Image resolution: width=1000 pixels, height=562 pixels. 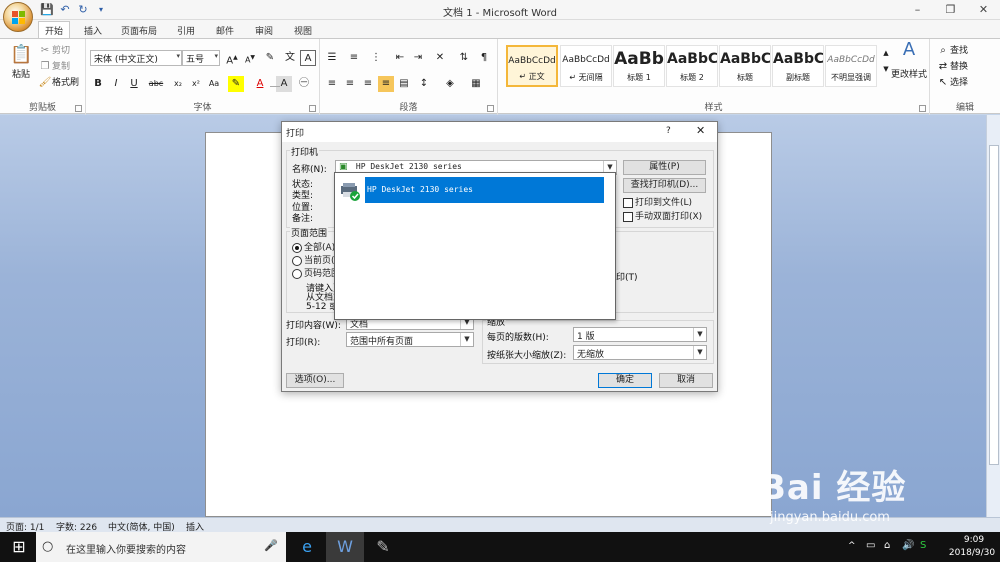 What do you see at coordinates (54, 50) in the screenshot?
I see `cut-button: ✂ 剪切` at bounding box center [54, 50].